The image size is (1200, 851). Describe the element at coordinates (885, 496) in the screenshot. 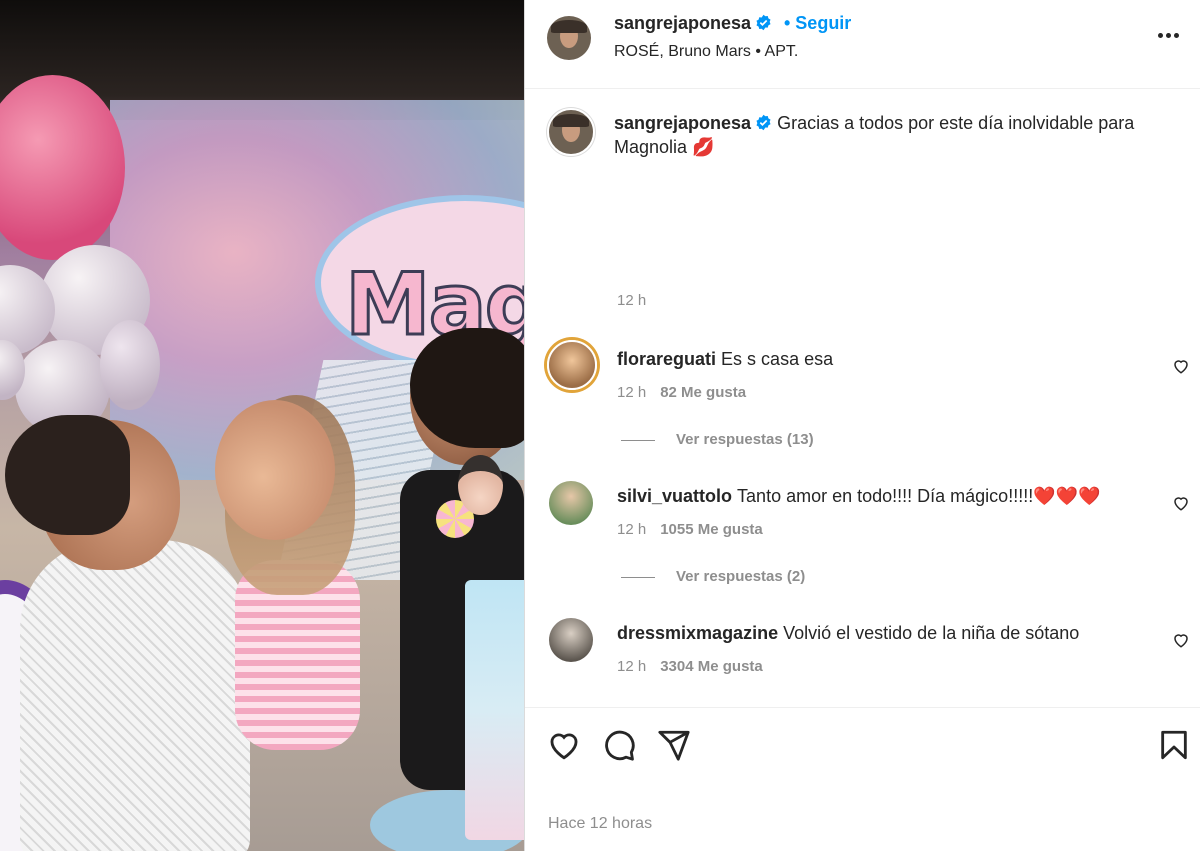

I see `comment-text: Tanto amor en todo!!!! Día mágico!!!!!` at that location.